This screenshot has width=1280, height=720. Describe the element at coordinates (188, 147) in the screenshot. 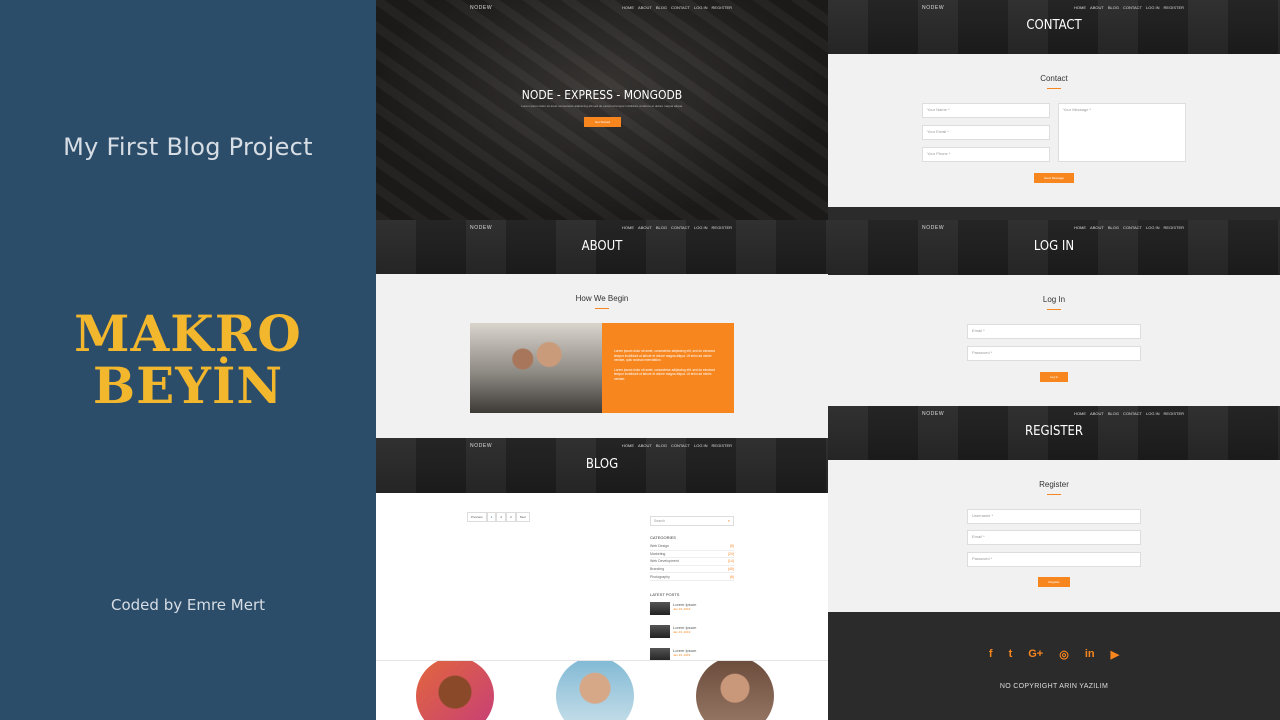

I see `project-title: My First Blog Project` at that location.